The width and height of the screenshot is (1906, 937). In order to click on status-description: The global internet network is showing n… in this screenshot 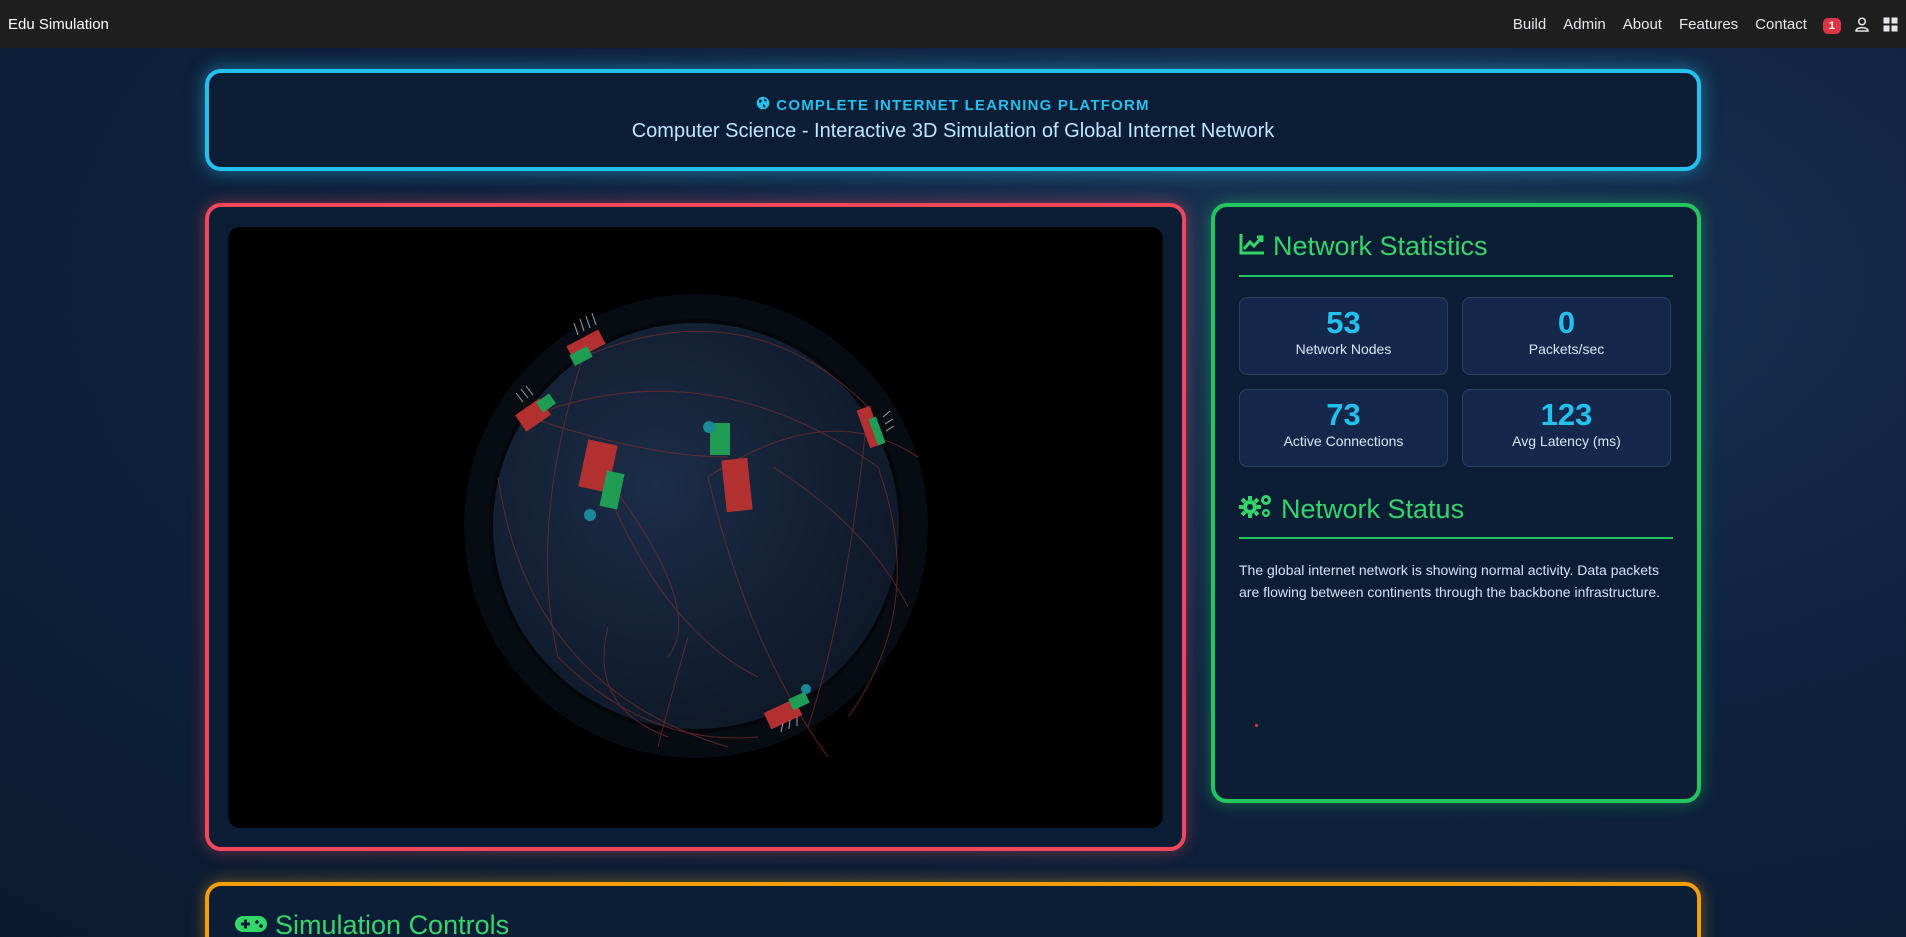, I will do `click(1450, 581)`.